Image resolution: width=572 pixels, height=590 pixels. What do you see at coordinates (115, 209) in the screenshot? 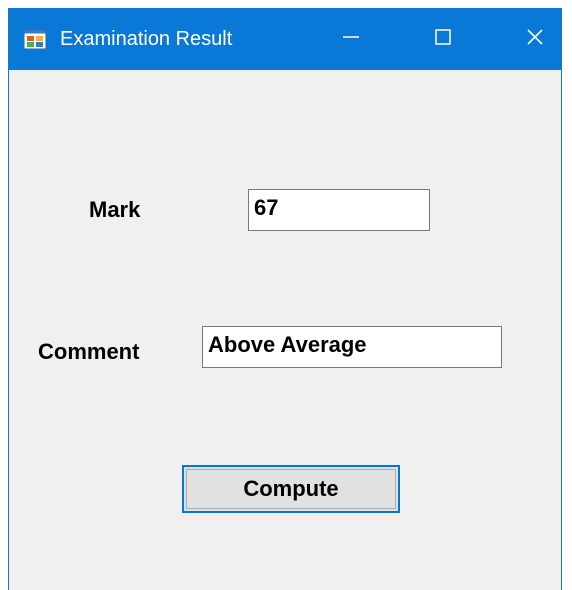
I see `mark-label: Mark` at bounding box center [115, 209].